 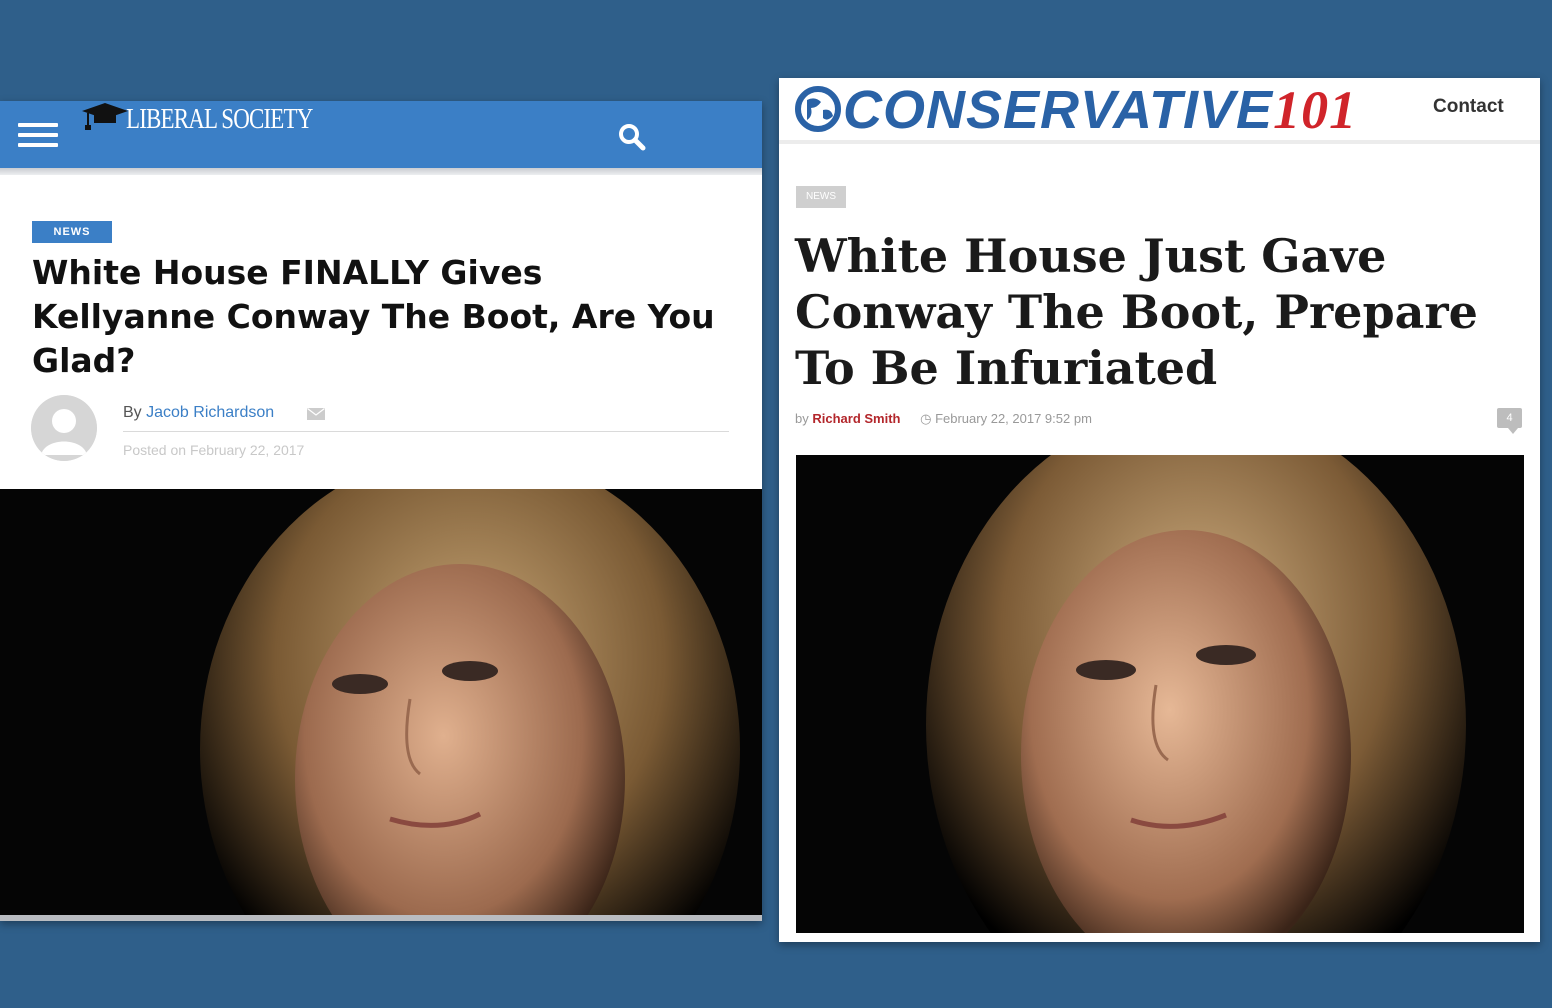 I want to click on site-logo: CONSERVATIVE101, so click(x=1100, y=110).